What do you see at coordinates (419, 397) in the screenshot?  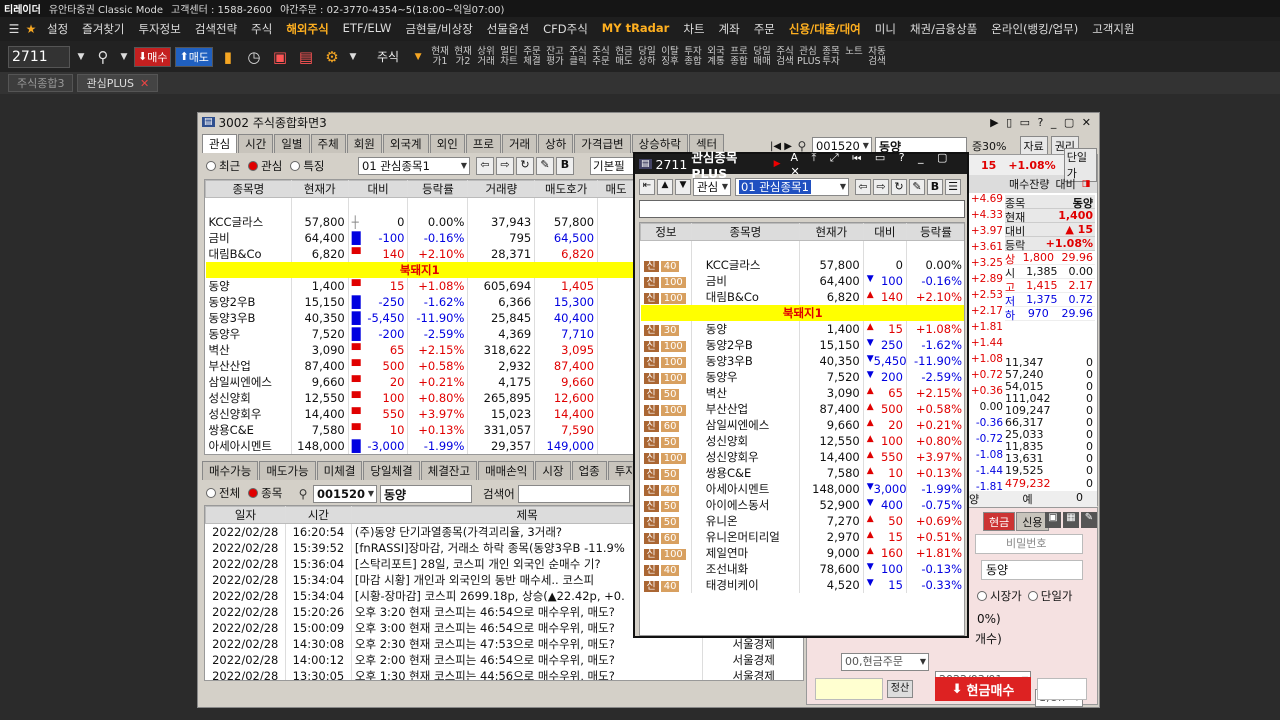 I see `table-row: 성신양회 12,550 ▀ 100 +0.80% 265,895 12,600` at bounding box center [419, 397].